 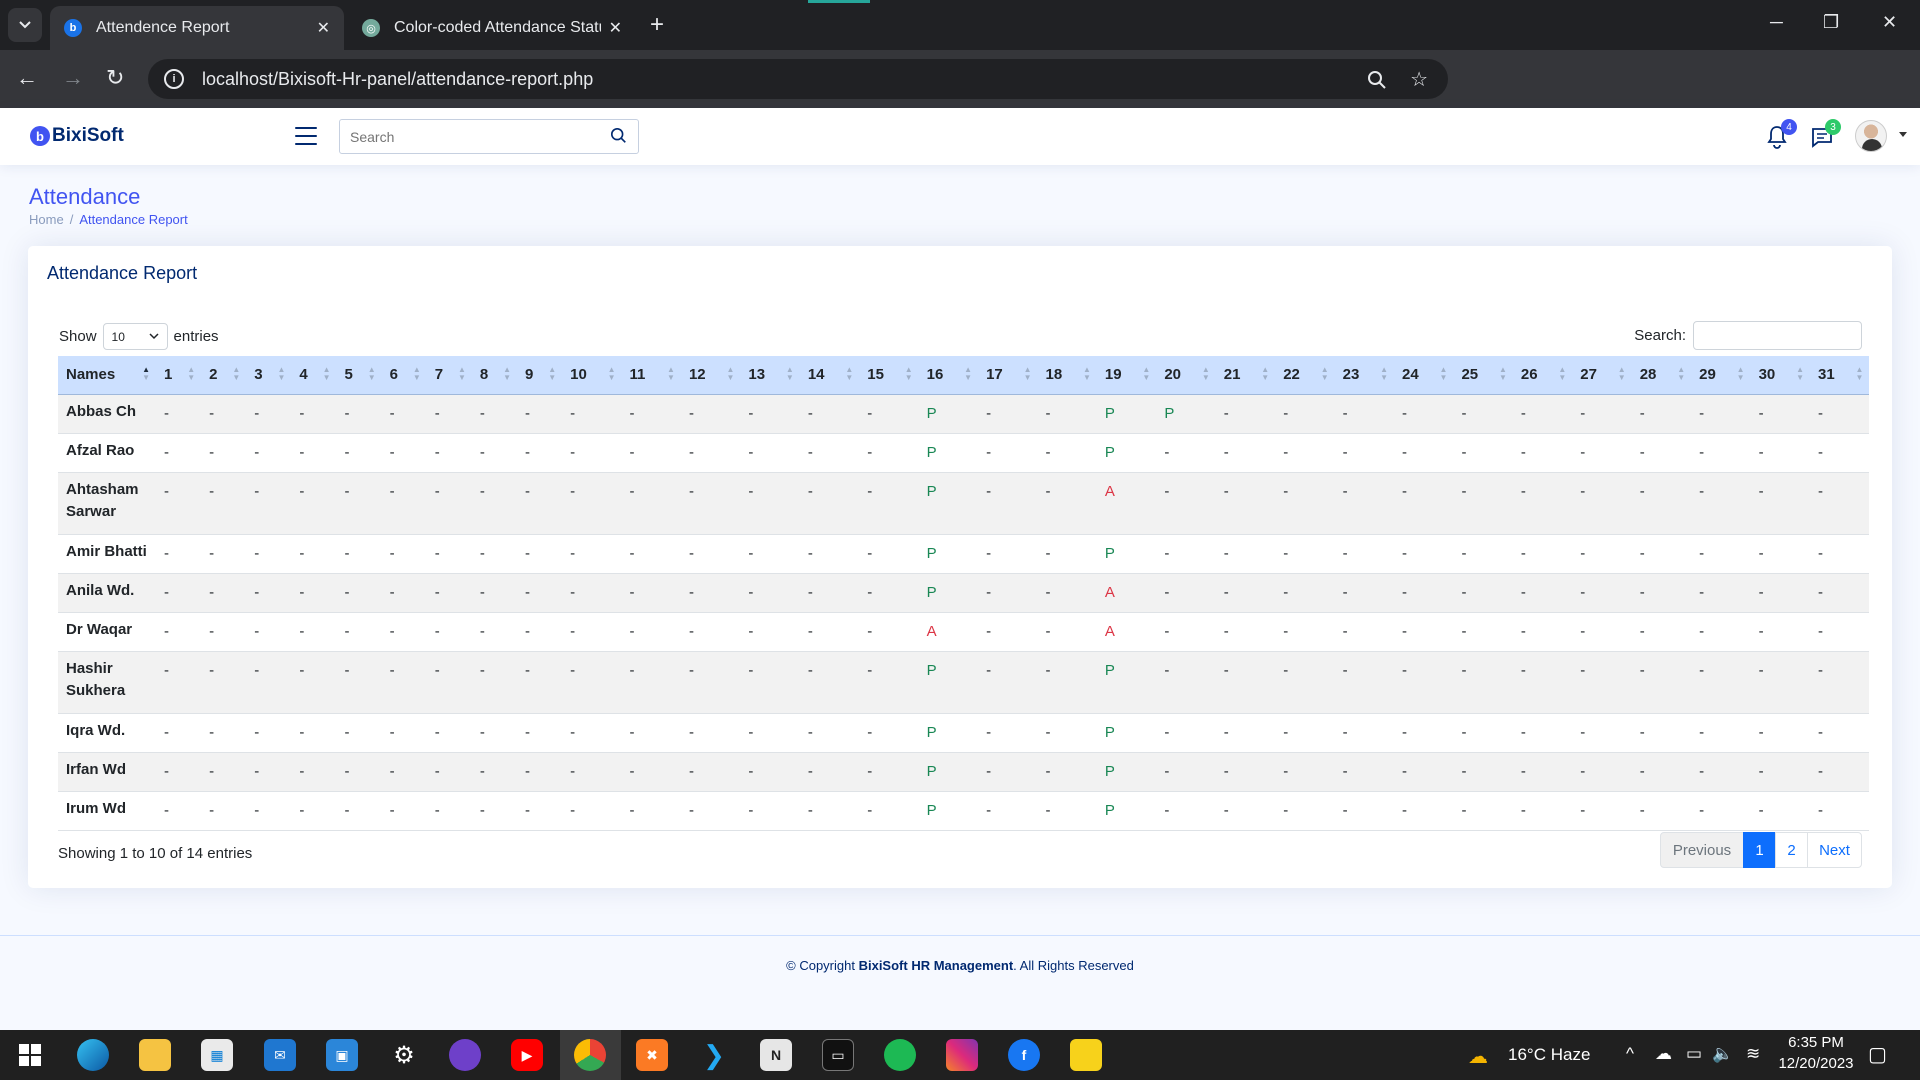 I want to click on column-header-day-28: 28 ▲ ▼, so click(x=1661, y=375).